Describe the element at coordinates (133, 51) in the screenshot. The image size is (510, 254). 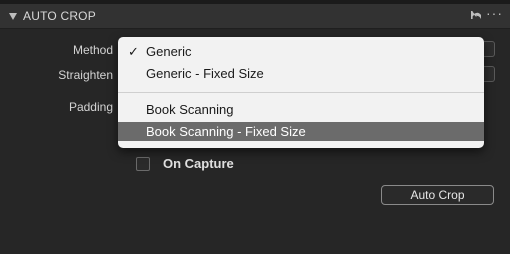
I see `checkmark-icon: ✓` at that location.